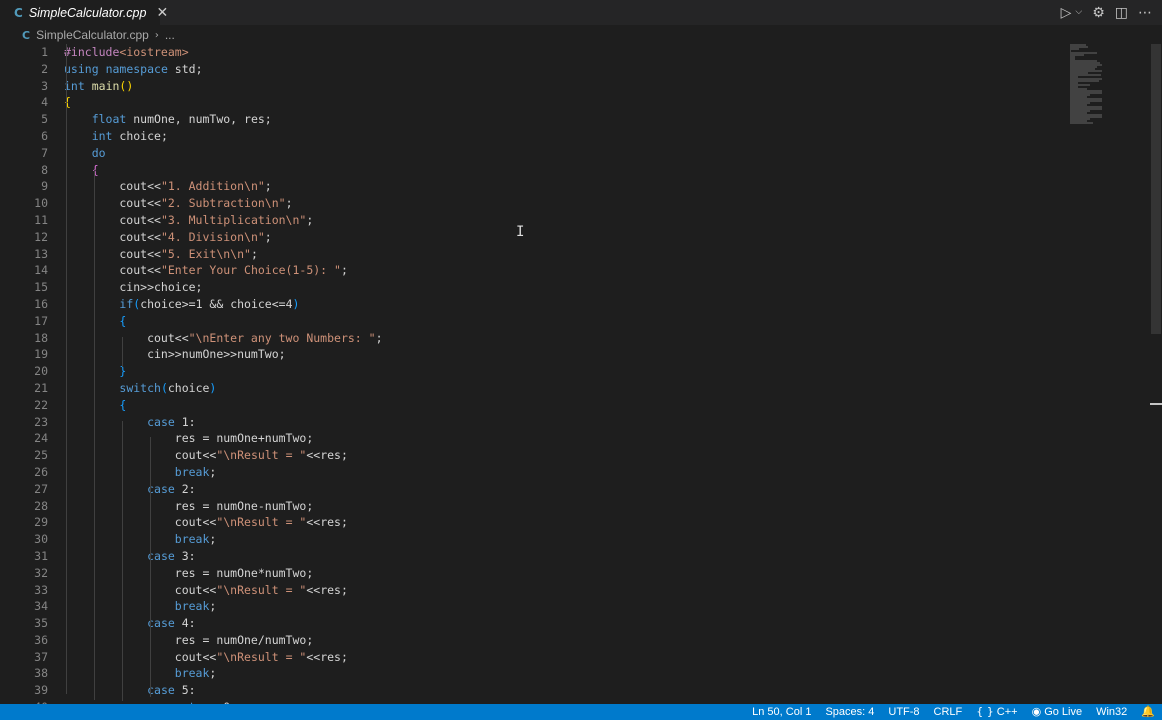 This screenshot has width=1162, height=720. What do you see at coordinates (140, 135) in the screenshot?
I see `code-token: choice;` at bounding box center [140, 135].